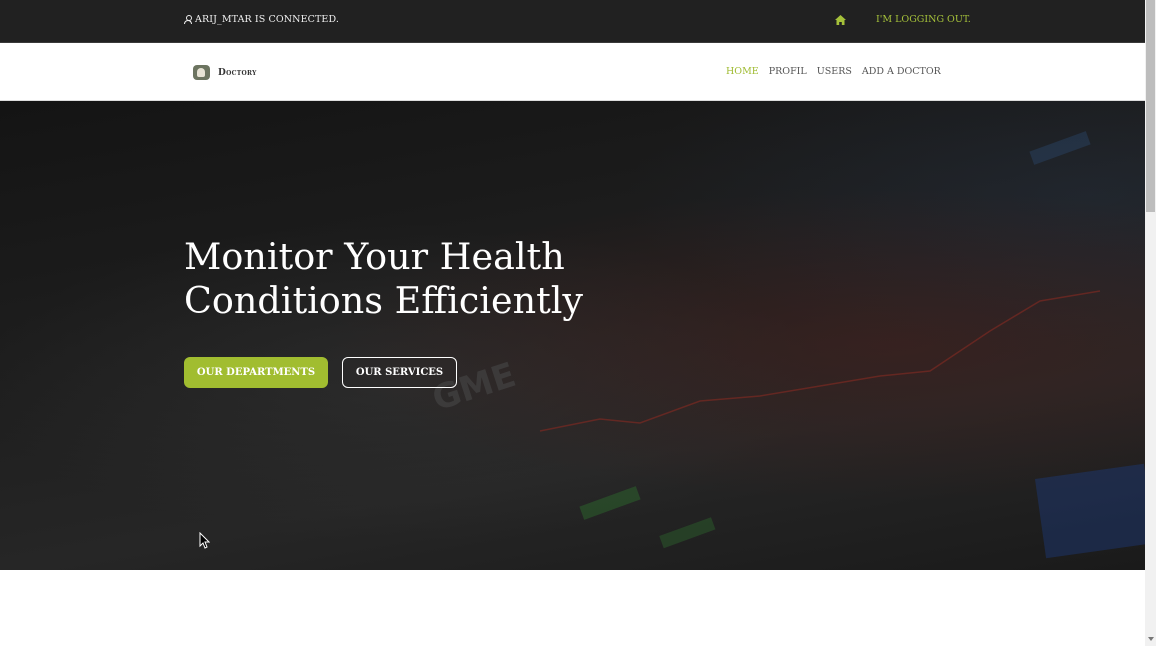 This screenshot has height=646, width=1156. I want to click on our-services-button: OUR SERVICES, so click(399, 372).